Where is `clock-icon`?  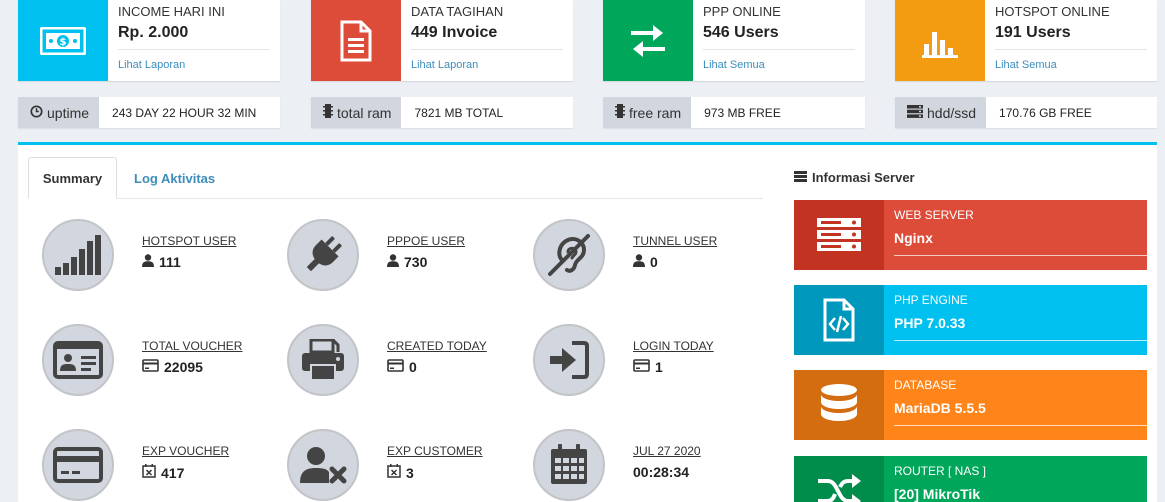 clock-icon is located at coordinates (36, 112).